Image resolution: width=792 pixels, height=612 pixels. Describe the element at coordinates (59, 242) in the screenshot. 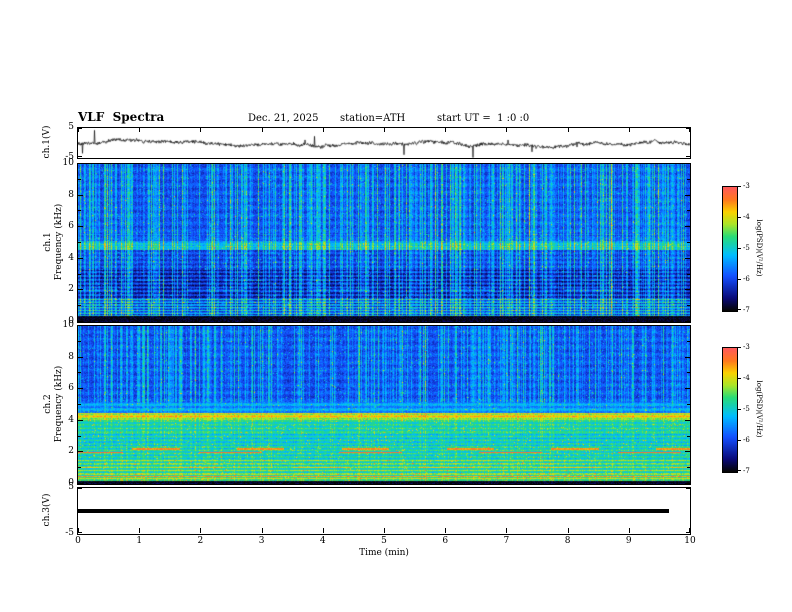

I see `ch1-frequency-text: Frequency (kHz)` at that location.